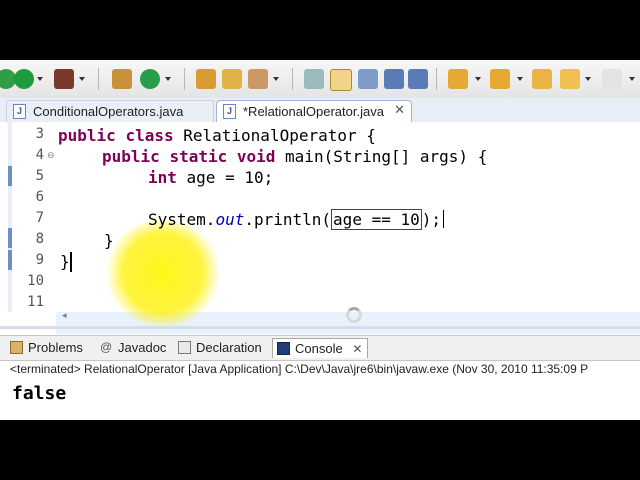  Describe the element at coordinates (381, 156) in the screenshot. I see `code-text: main(String[] args) {` at that location.